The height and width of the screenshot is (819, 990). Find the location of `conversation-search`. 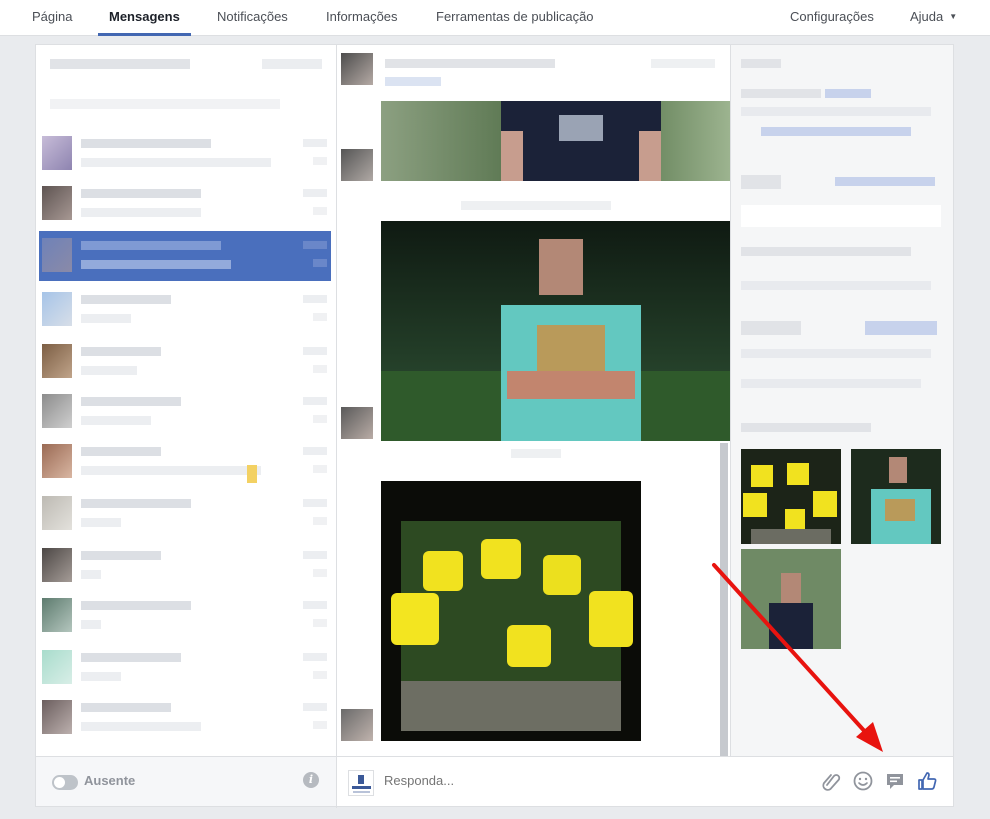

conversation-search is located at coordinates (165, 104).